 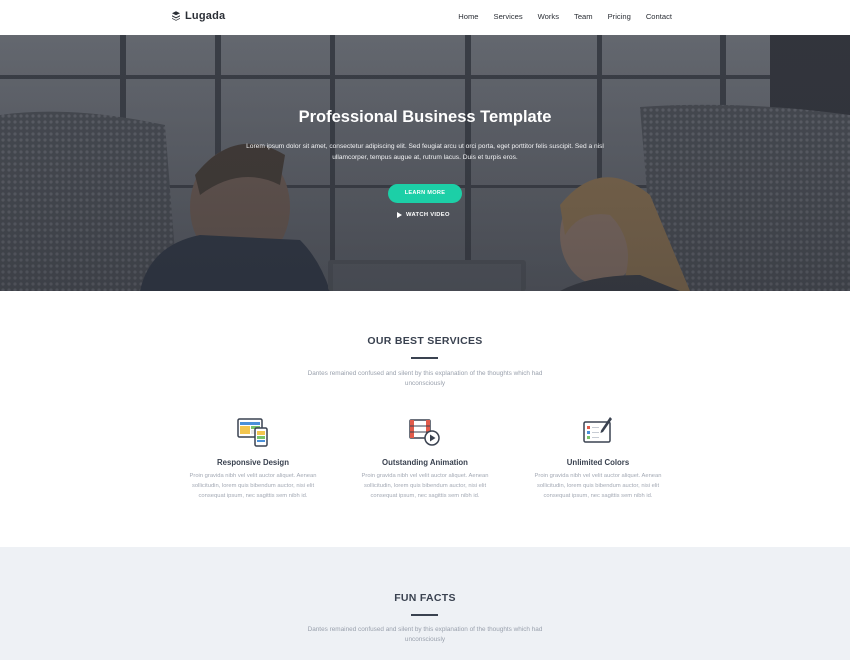 I want to click on watch-video-link: WATCH VIDEO, so click(x=423, y=215).